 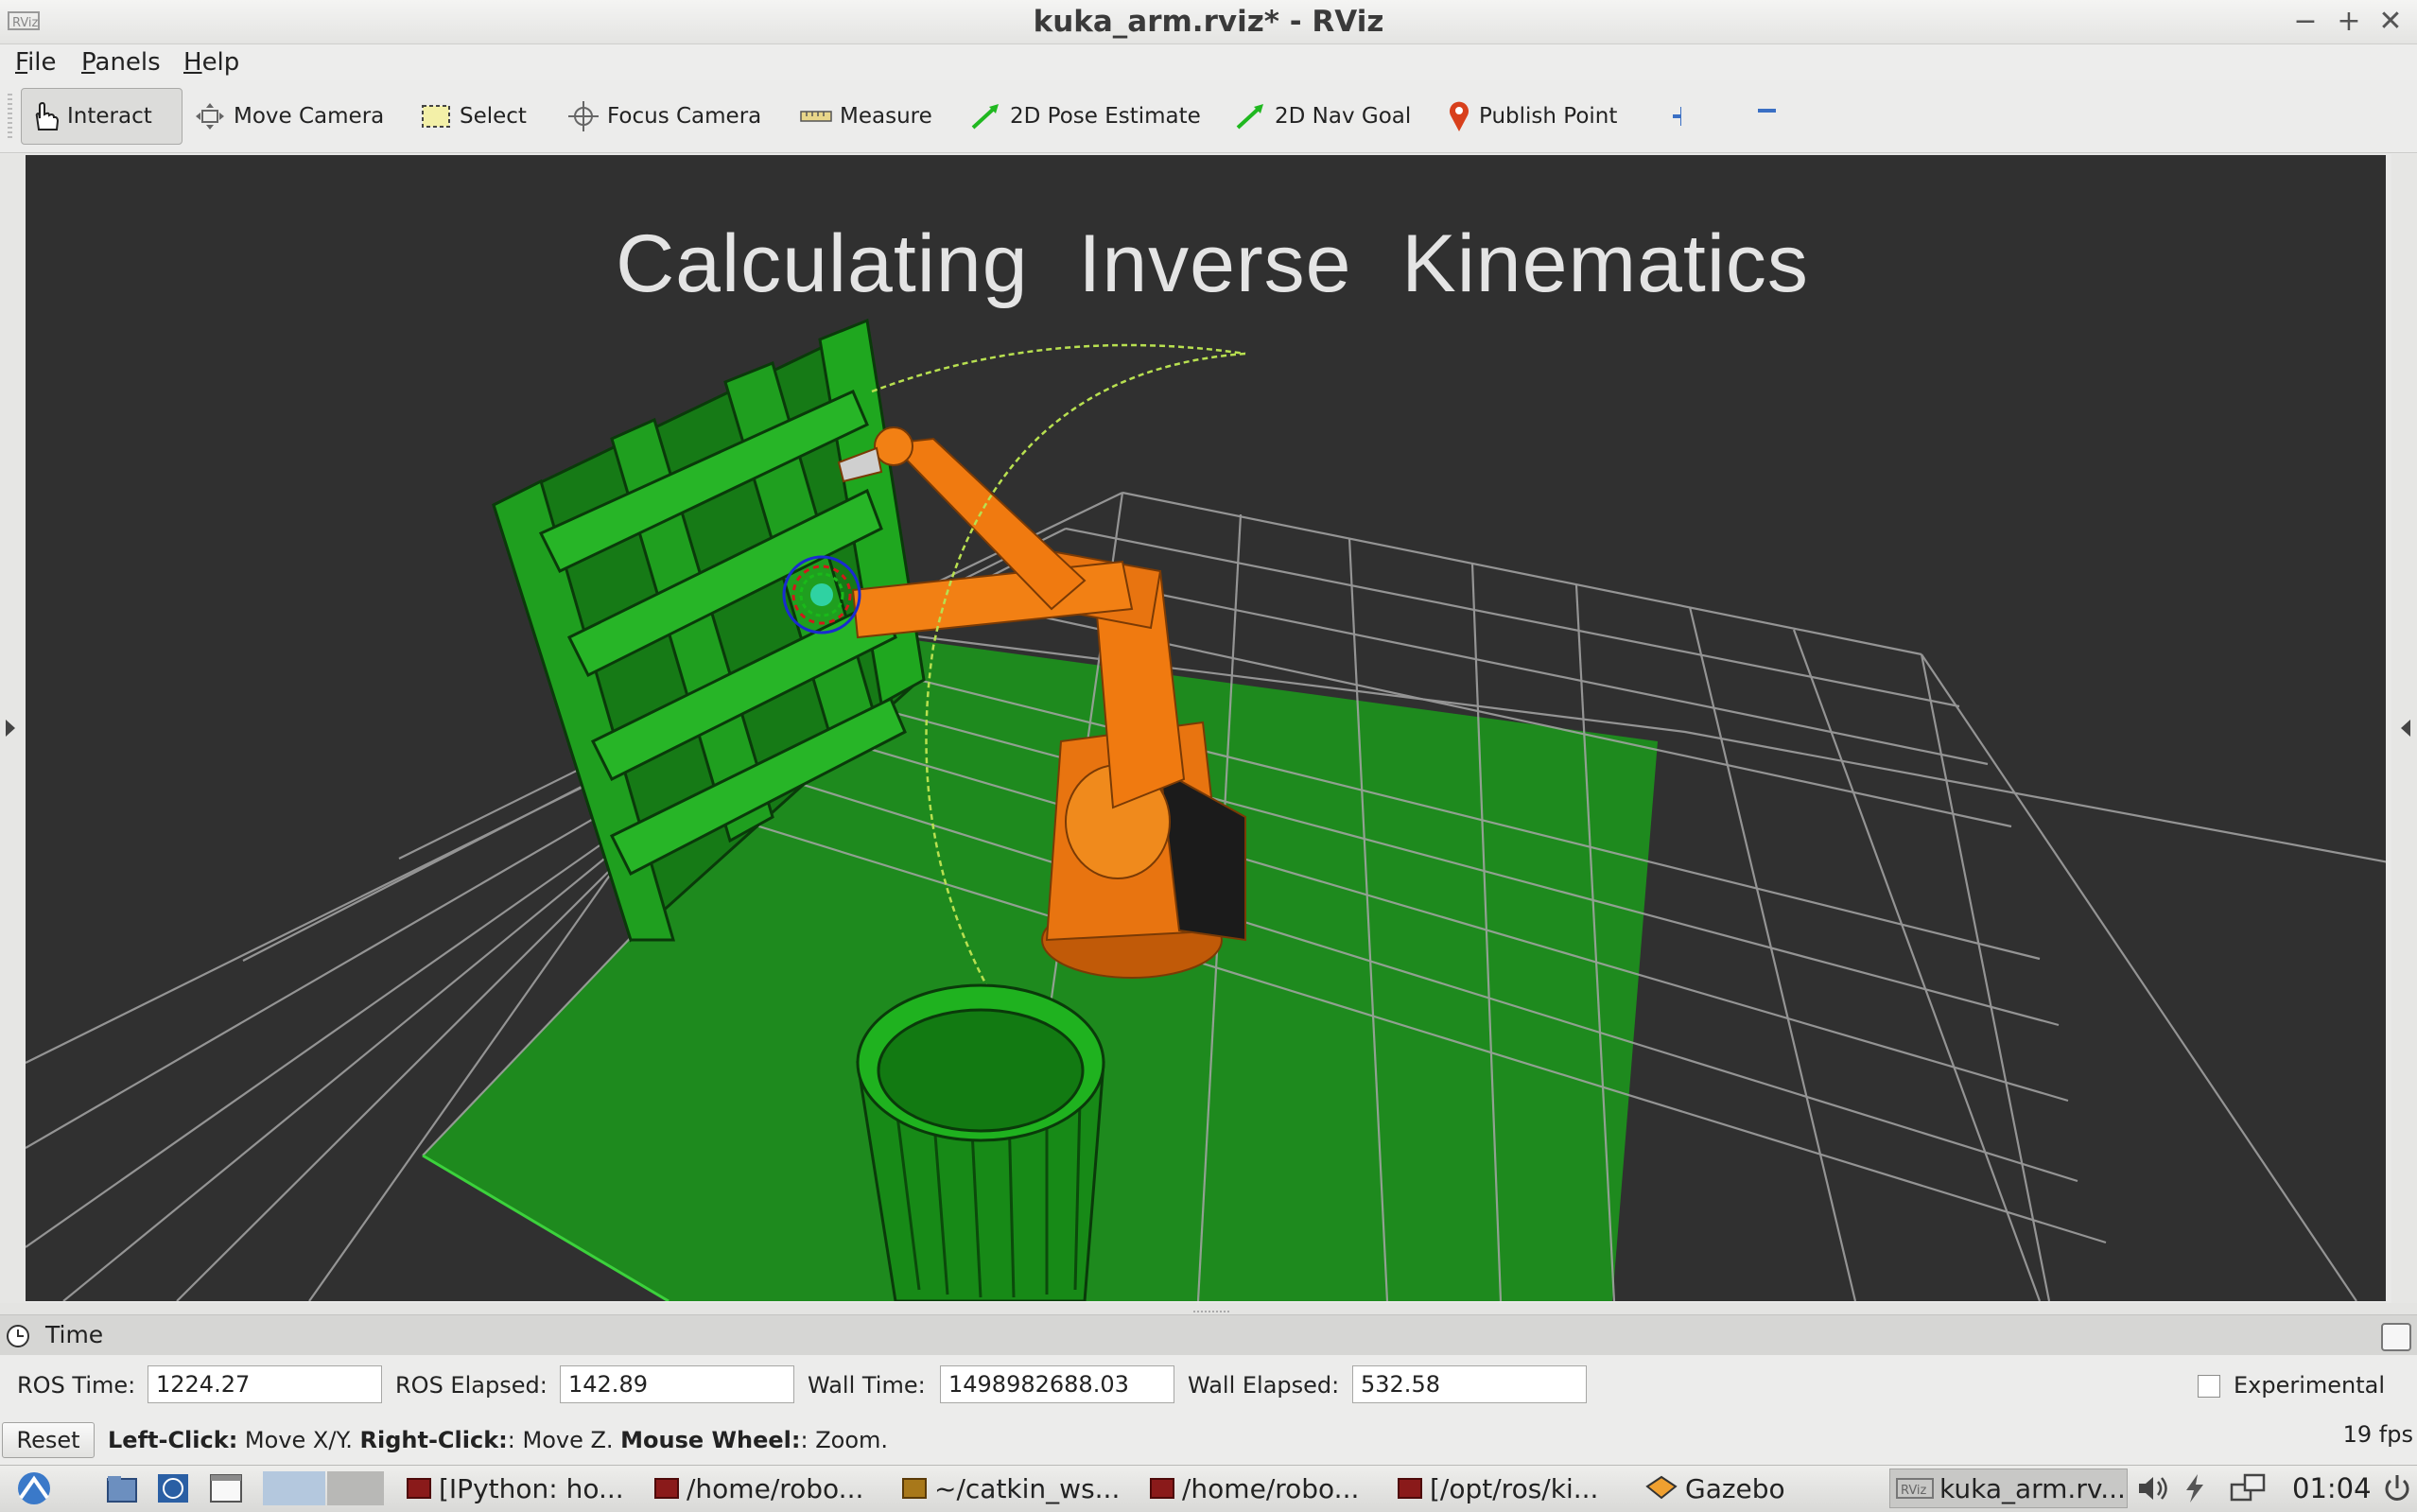 What do you see at coordinates (436, 116) in the screenshot?
I see `select-rect-icon` at bounding box center [436, 116].